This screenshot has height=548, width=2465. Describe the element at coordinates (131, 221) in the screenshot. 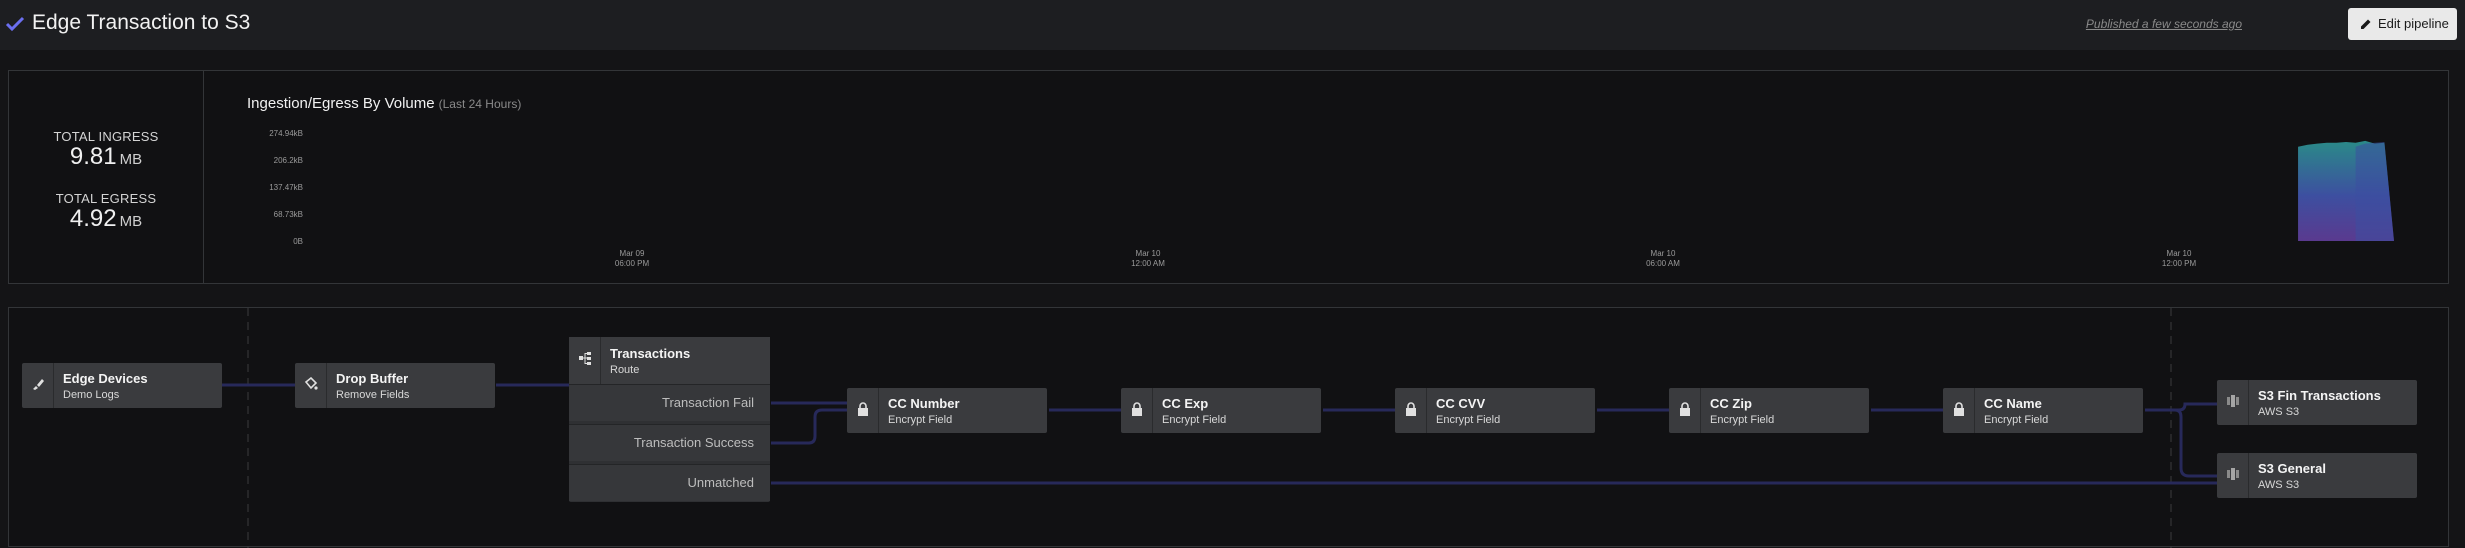

I see `total-egress-unit: MB` at that location.